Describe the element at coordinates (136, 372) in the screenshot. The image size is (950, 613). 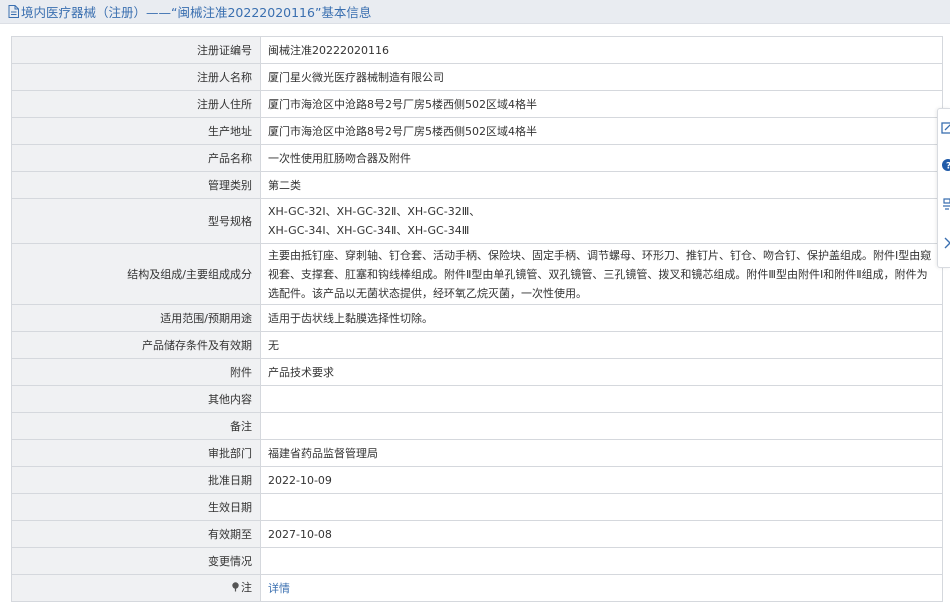
I see `field-label: 附件` at that location.